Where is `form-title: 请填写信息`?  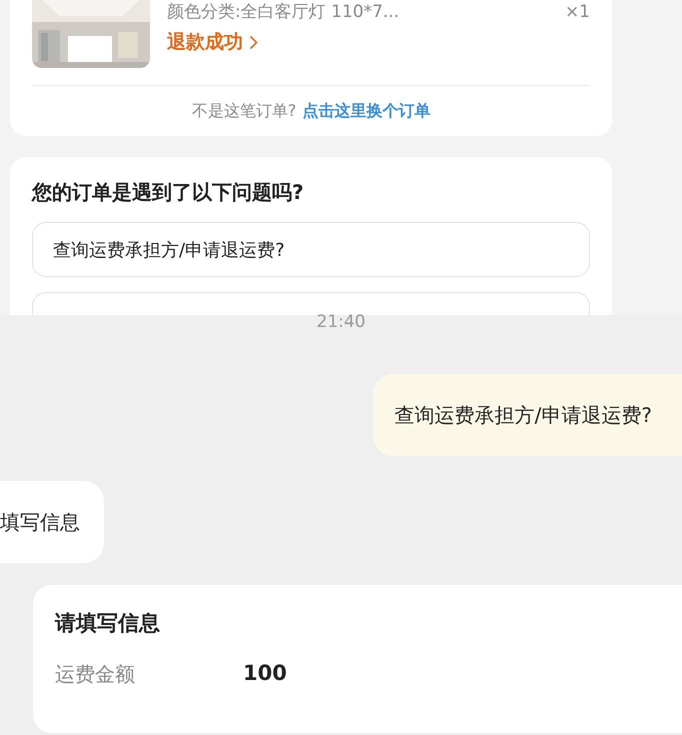
form-title: 请填写信息 is located at coordinates (108, 623).